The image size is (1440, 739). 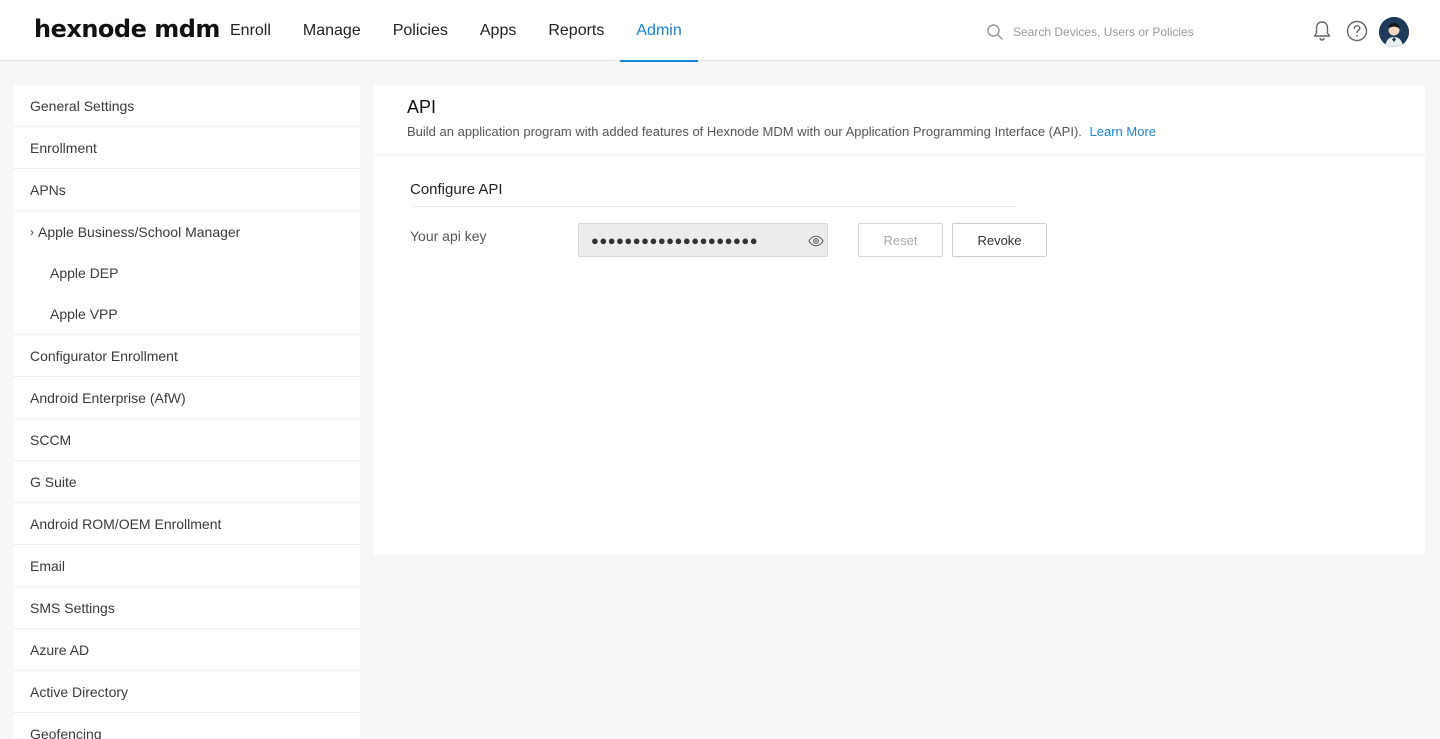 I want to click on sidebar-item-sccm: SCCM, so click(x=187, y=440).